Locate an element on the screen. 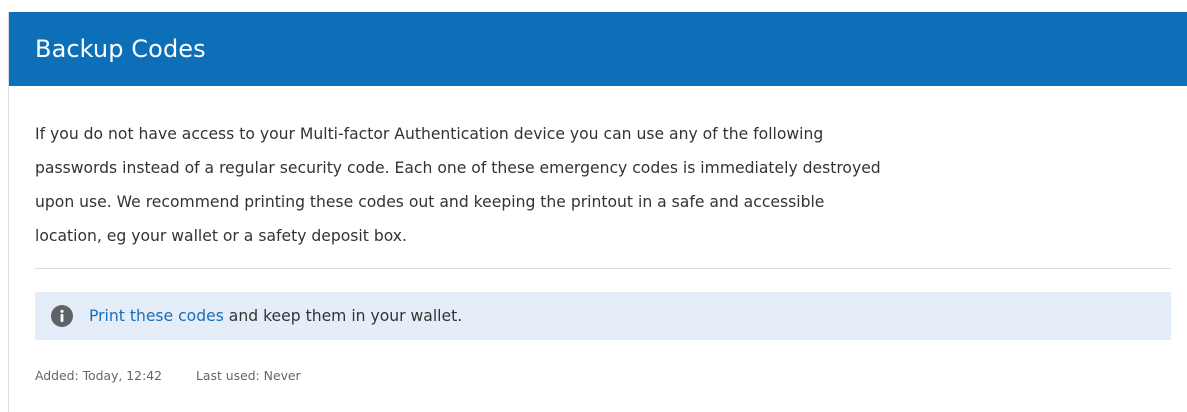 Image resolution: width=1187 pixels, height=412 pixels. print-notice-text: and keep them in your wallet. is located at coordinates (343, 316).